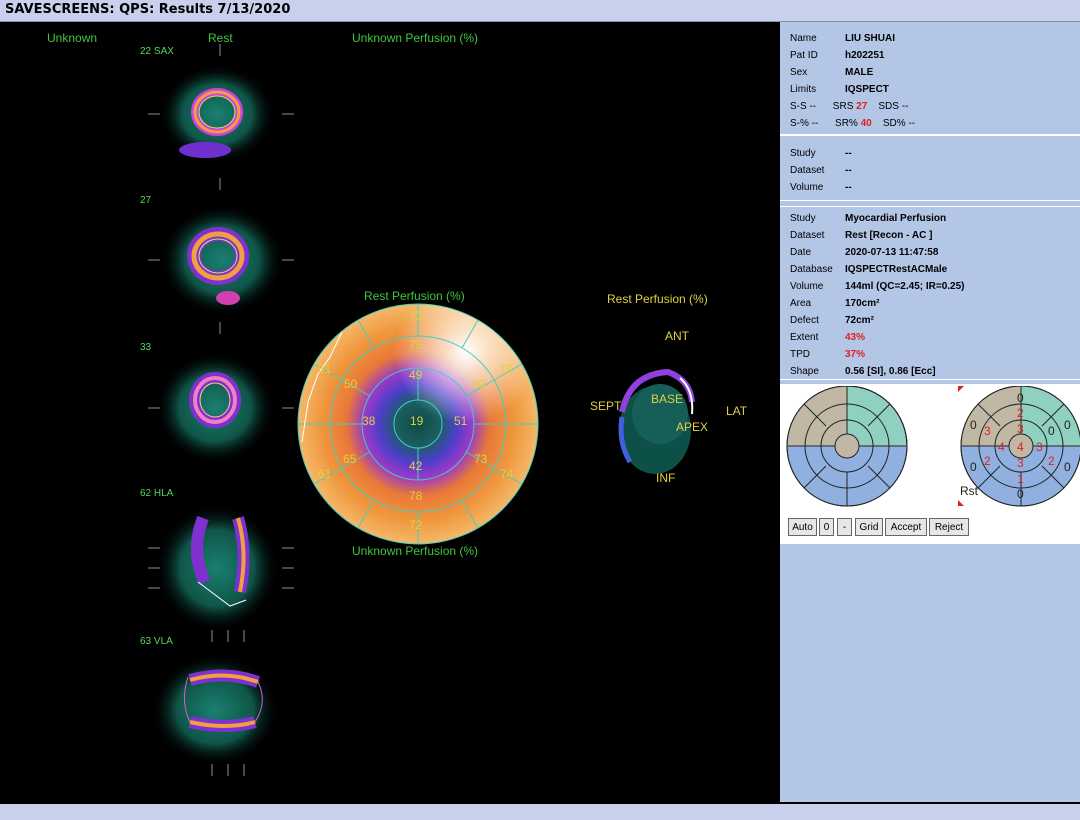 The image size is (1080, 820). Describe the element at coordinates (973, 467) in the screenshot. I see `score-b-infsept: 0` at that location.